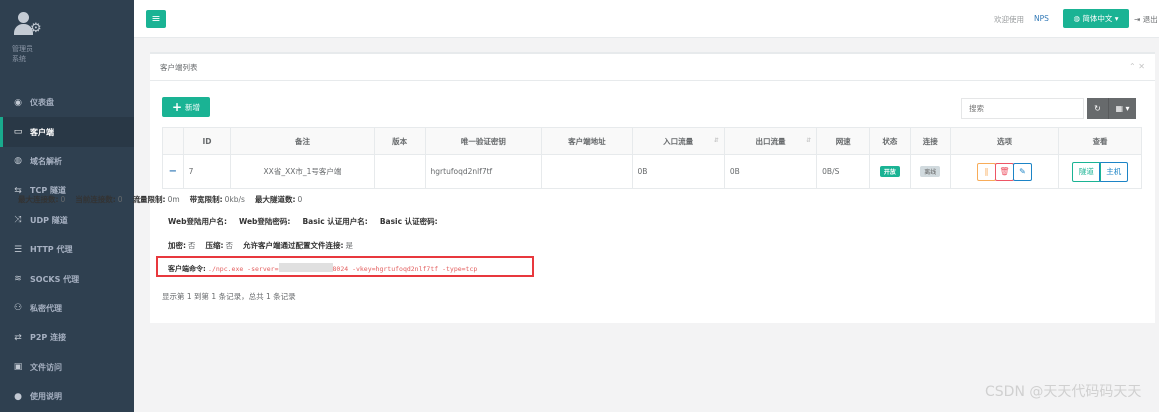  Describe the element at coordinates (173, 171) in the screenshot. I see `expand-toggle: −` at that location.